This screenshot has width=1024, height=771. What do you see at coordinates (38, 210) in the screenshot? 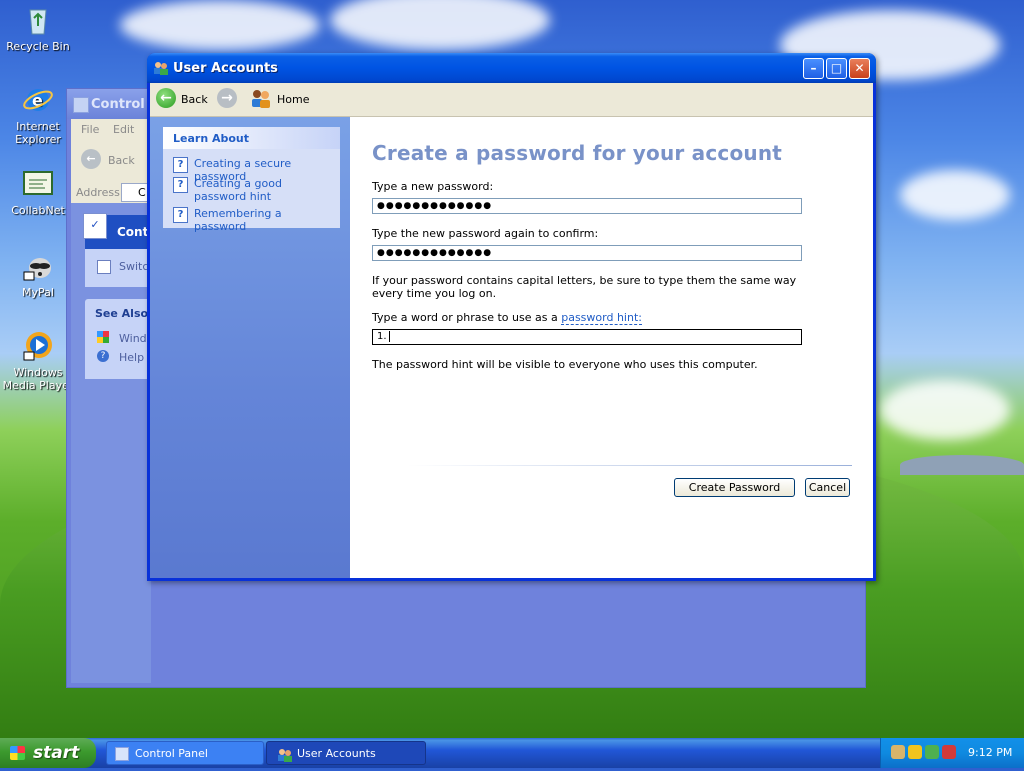
I see `desktop-icon-label: CollabNet` at bounding box center [38, 210].